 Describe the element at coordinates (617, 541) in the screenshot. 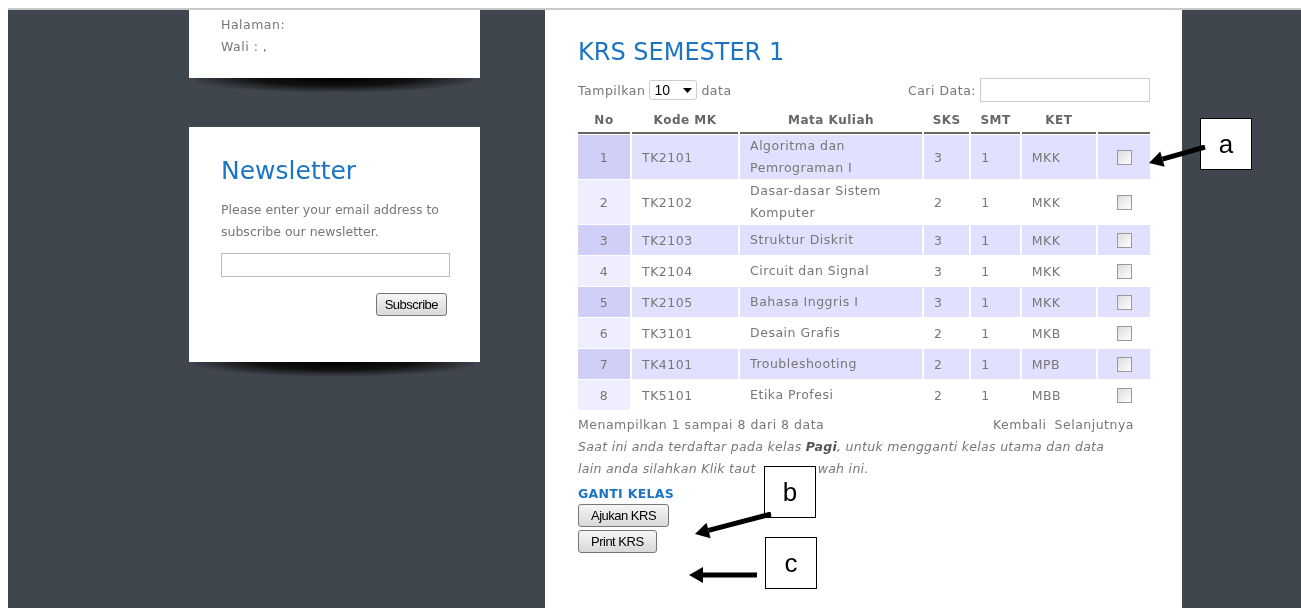

I see `print-button: Print KRS` at that location.